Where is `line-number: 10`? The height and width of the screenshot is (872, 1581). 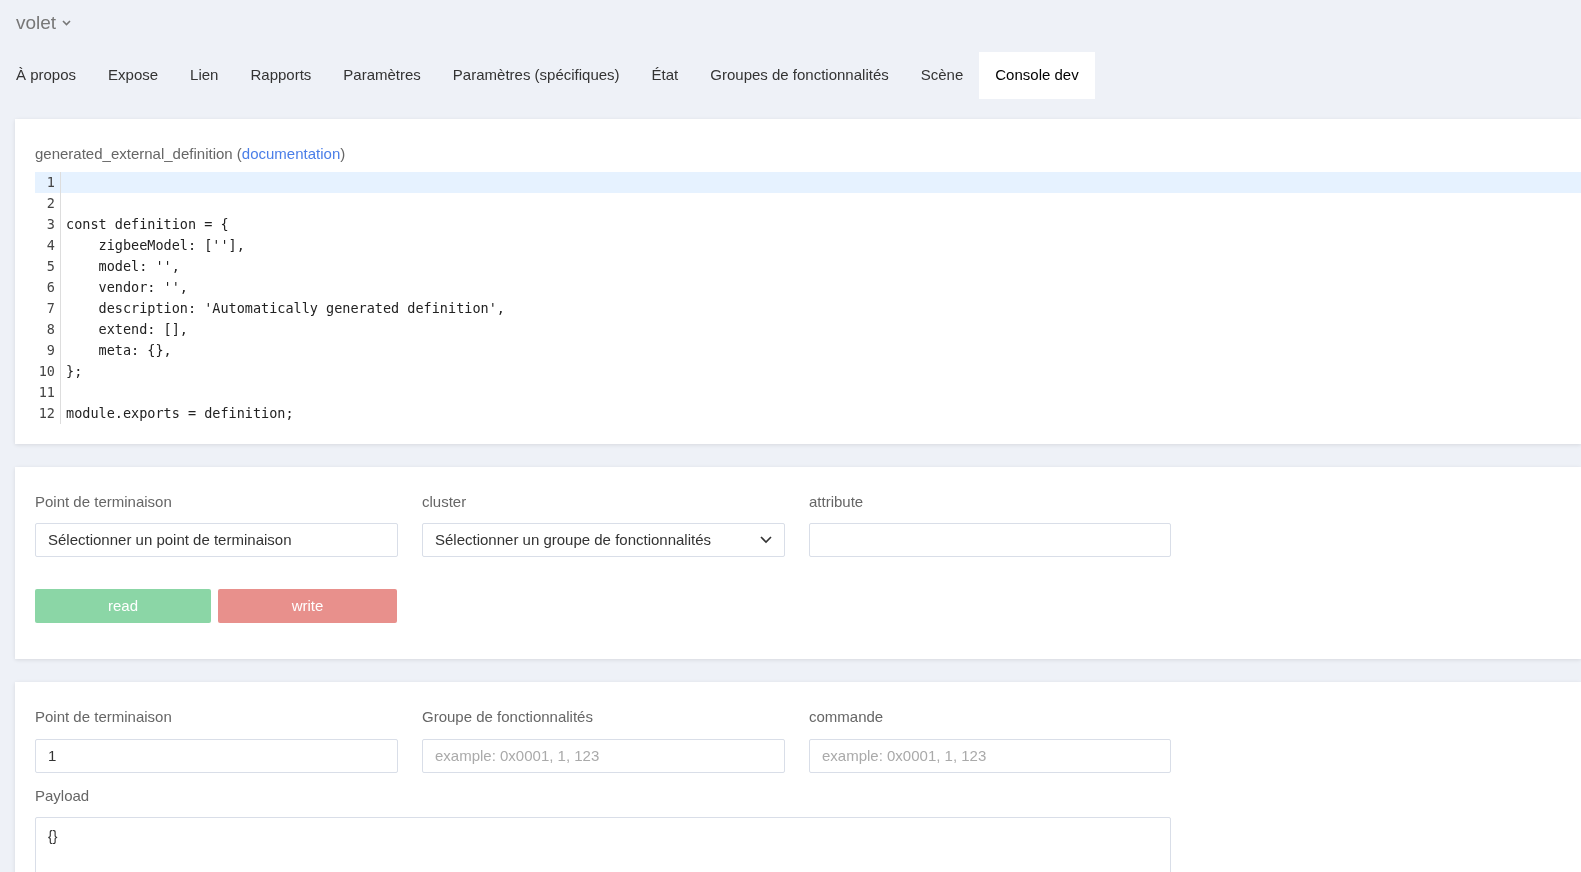
line-number: 10 is located at coordinates (48, 371).